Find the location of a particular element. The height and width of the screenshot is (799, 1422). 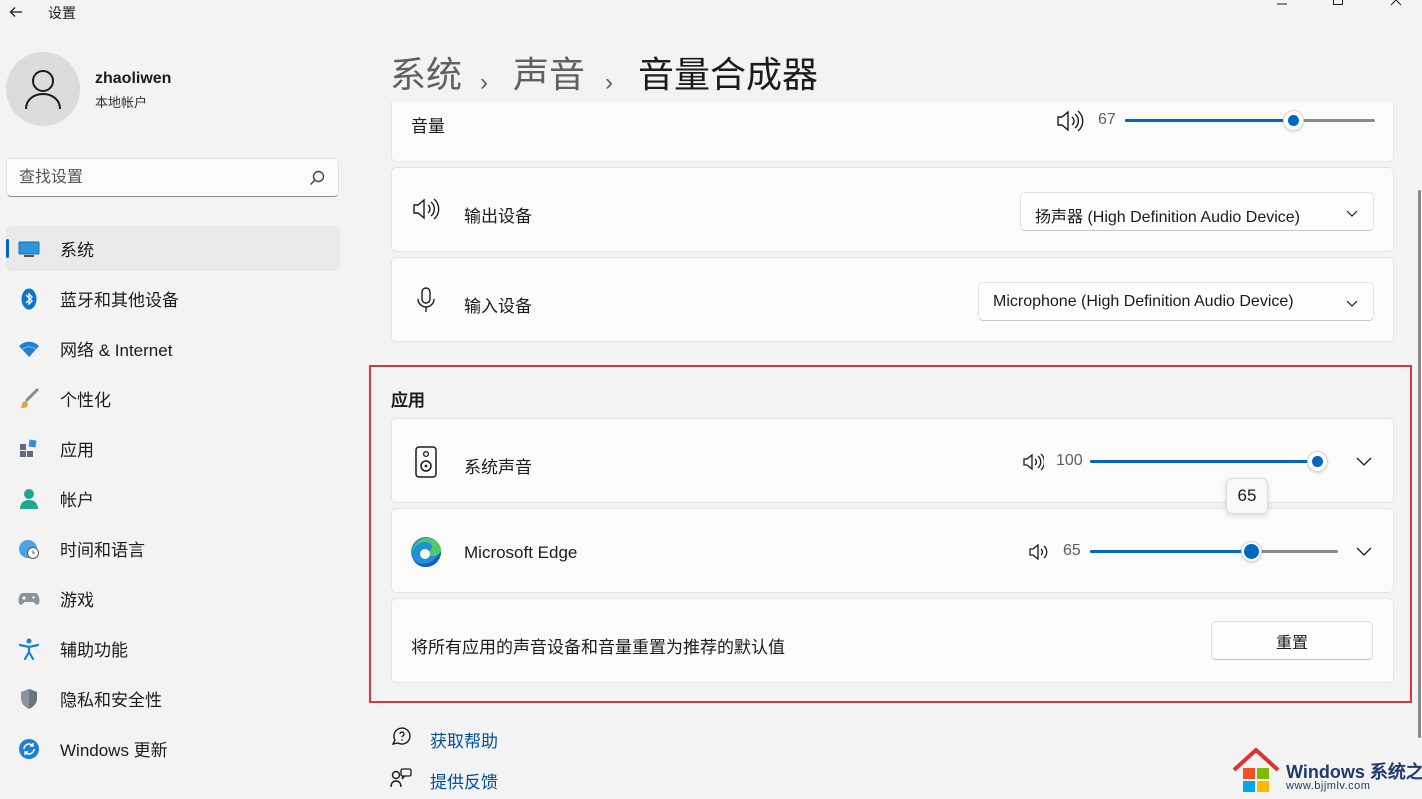

sidebar-item-label: 系统 is located at coordinates (77, 250).